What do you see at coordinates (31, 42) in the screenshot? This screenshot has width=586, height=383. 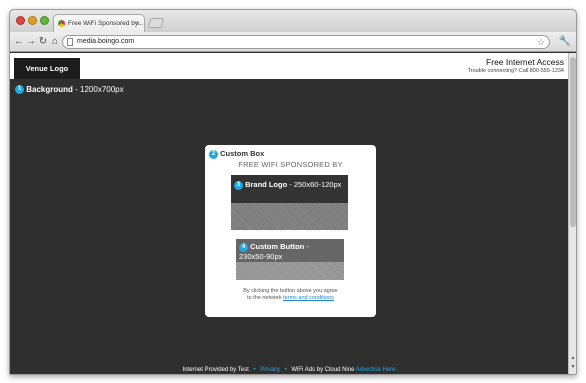 I see `forward-icon: →` at bounding box center [31, 42].